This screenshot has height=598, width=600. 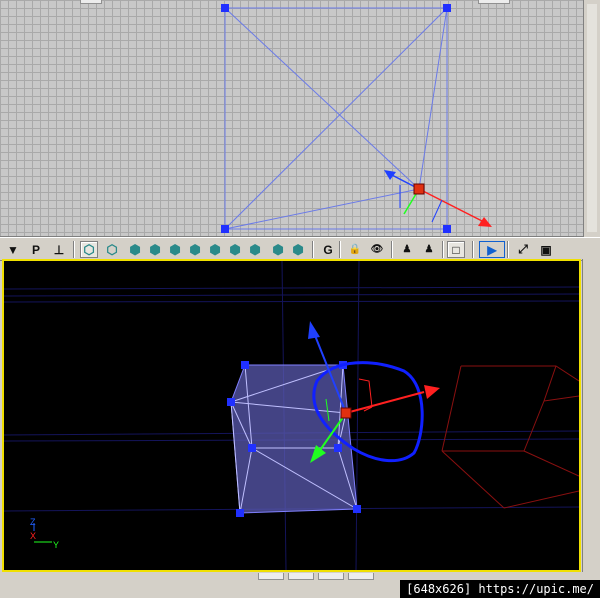 I want to click on square-icon: □, so click(x=456, y=249).